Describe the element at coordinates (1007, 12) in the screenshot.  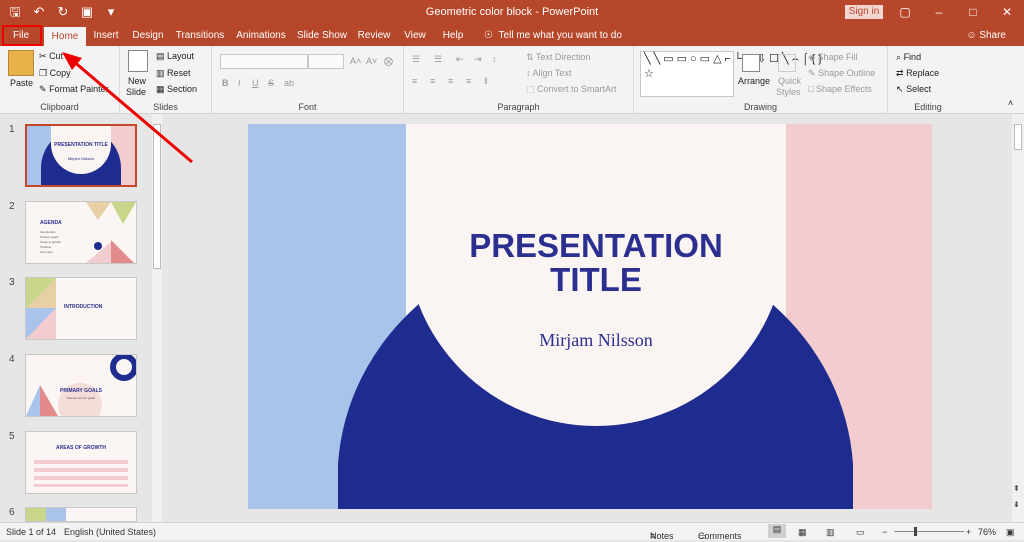
I see `close-button: ✕` at that location.